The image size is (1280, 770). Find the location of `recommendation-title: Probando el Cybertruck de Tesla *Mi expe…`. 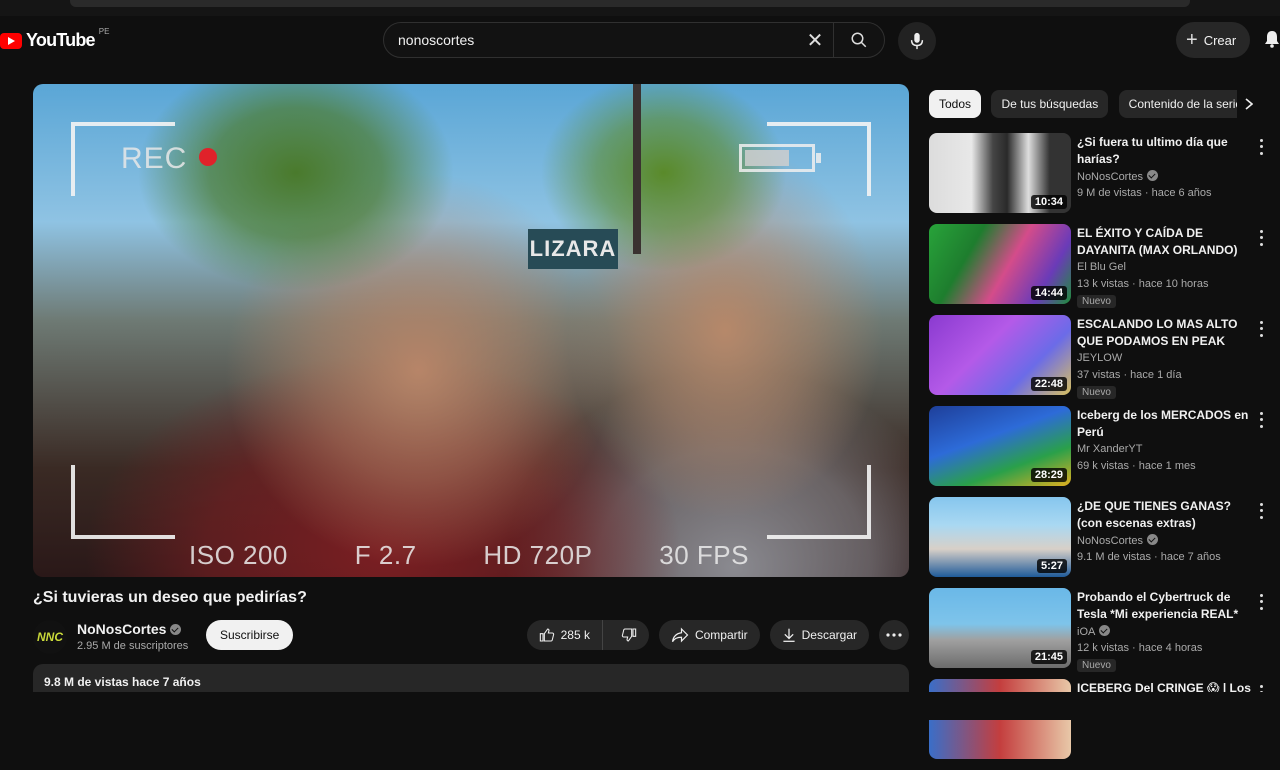

recommendation-title: Probando el Cybertruck de Tesla *Mi expe… is located at coordinates (1164, 606).